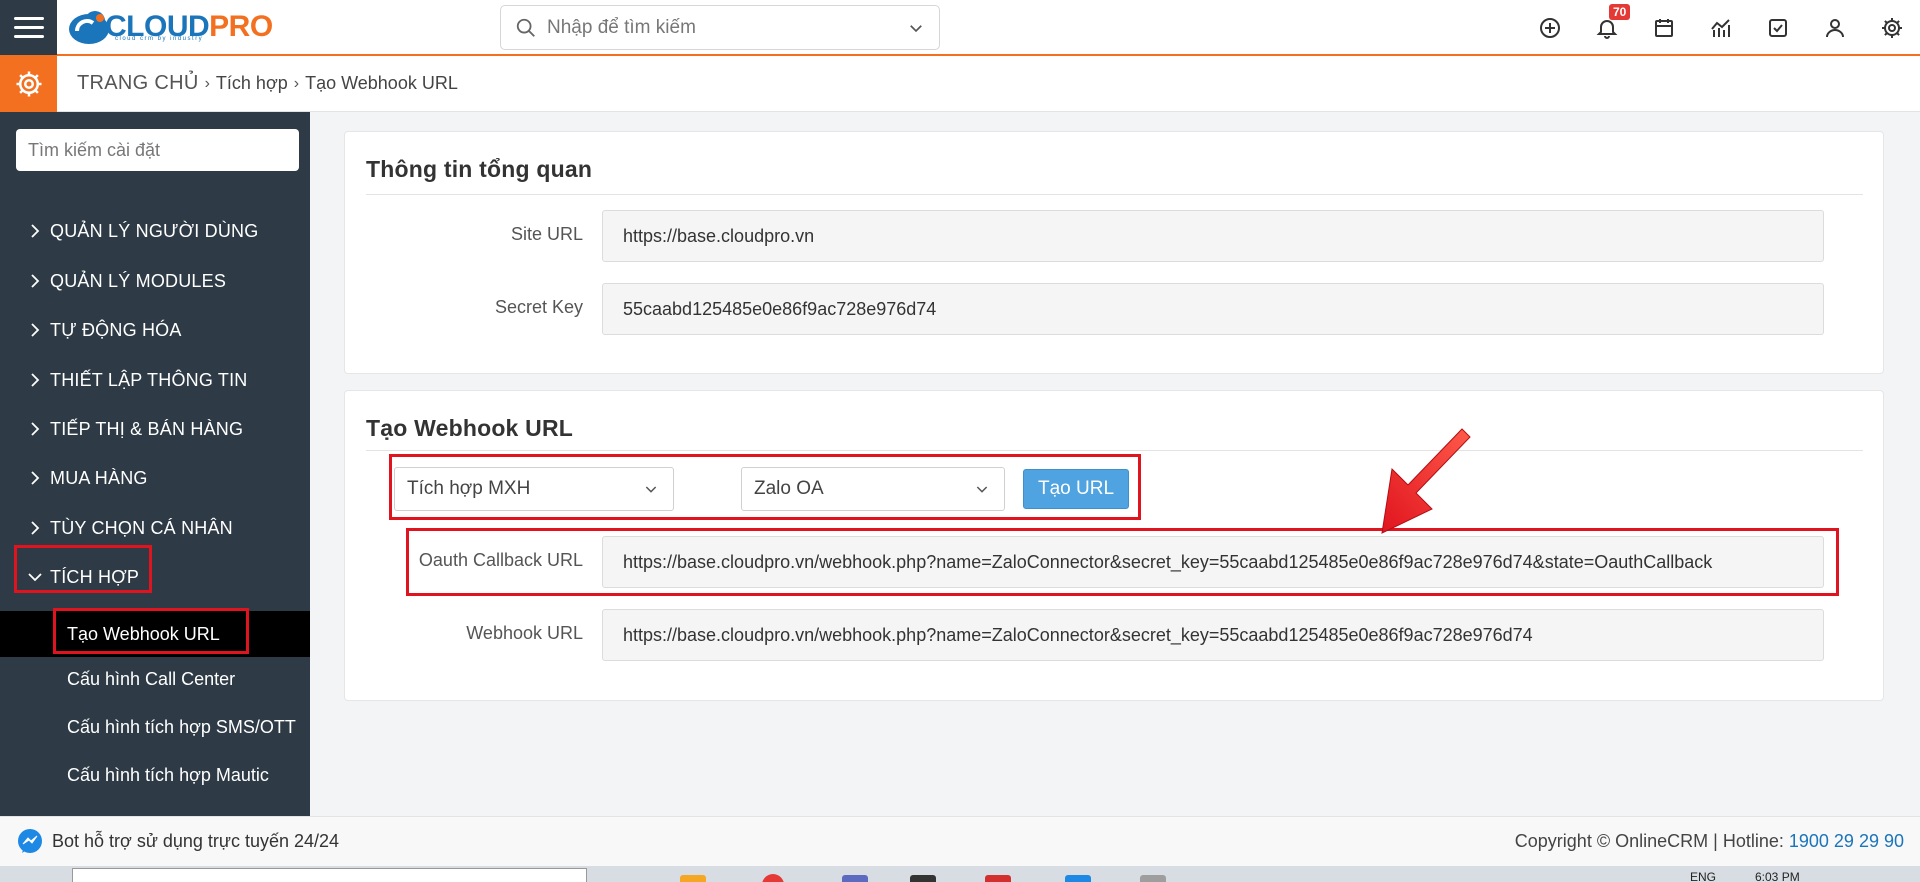 This screenshot has width=1920, height=882. What do you see at coordinates (155, 231) in the screenshot?
I see `sidebar-item-user-management: QUẢN LÝ NGƯỜI DÙNG` at bounding box center [155, 231].